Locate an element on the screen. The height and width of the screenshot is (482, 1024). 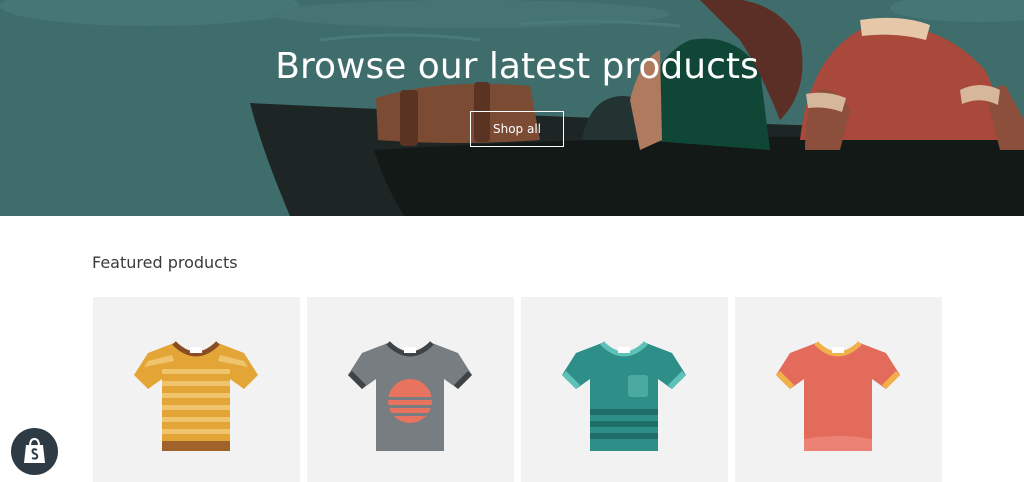
shop-all-button: Shop all is located at coordinates (517, 129).